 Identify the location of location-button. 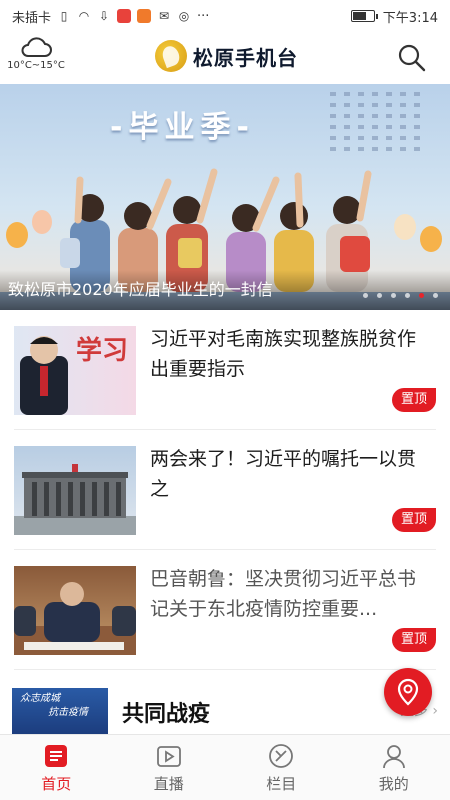
(408, 692).